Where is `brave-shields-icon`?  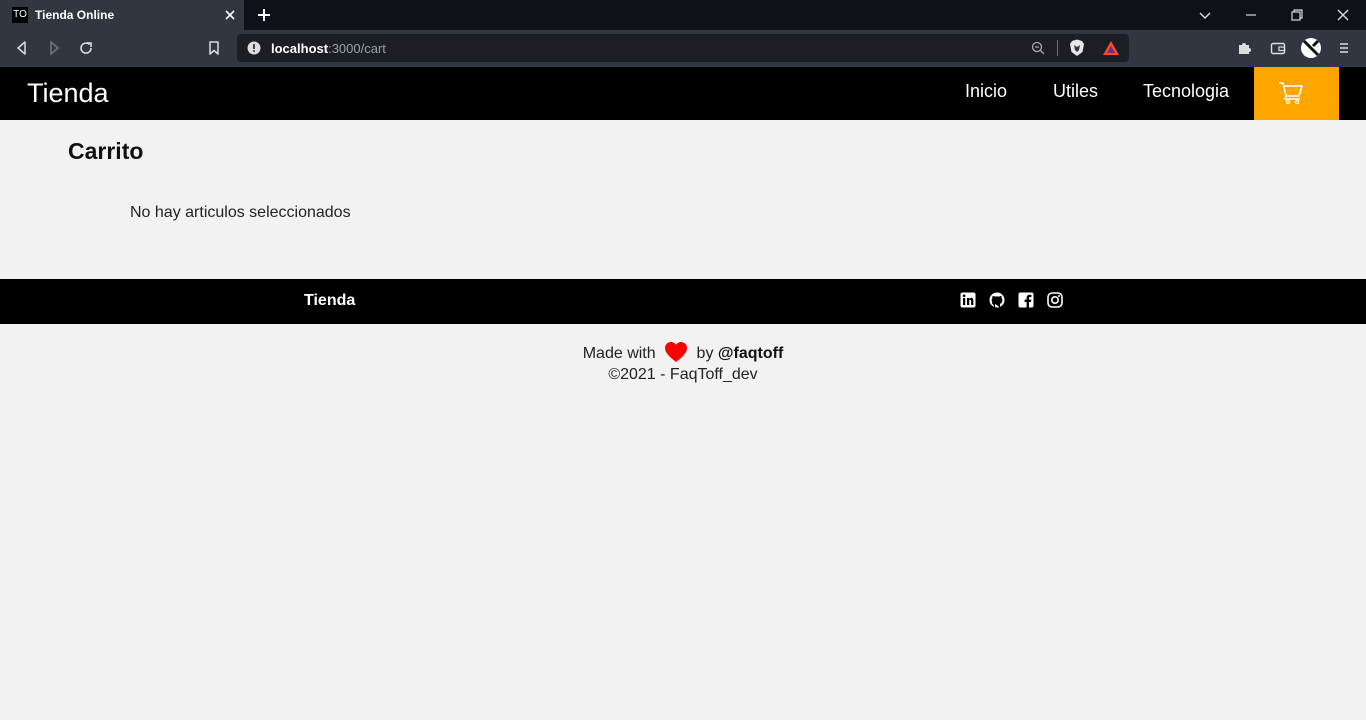 brave-shields-icon is located at coordinates (1077, 48).